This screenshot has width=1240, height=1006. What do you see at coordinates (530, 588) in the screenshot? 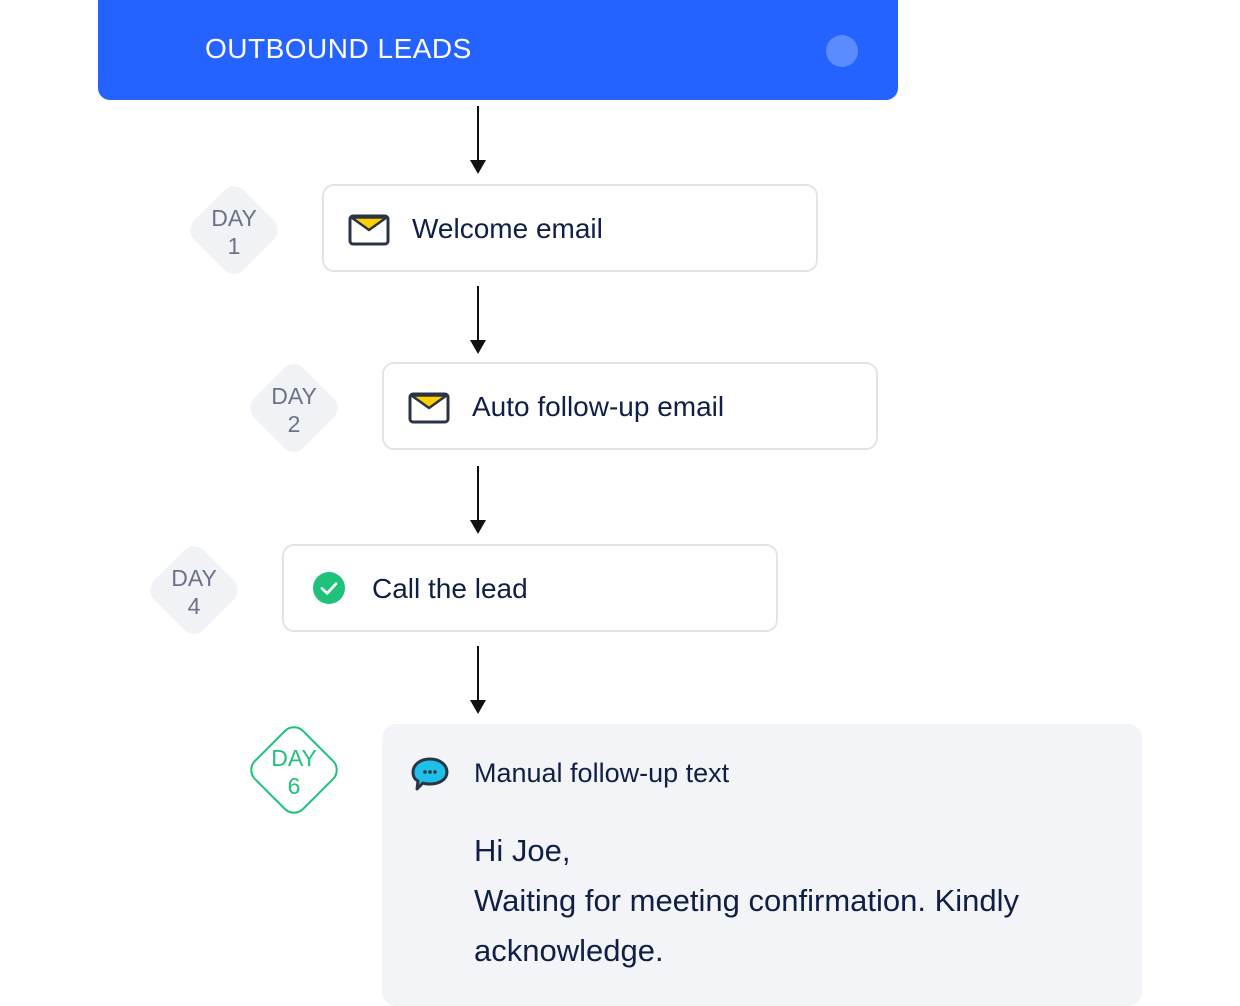
I see `step-call-the-lead: Call the lead` at bounding box center [530, 588].